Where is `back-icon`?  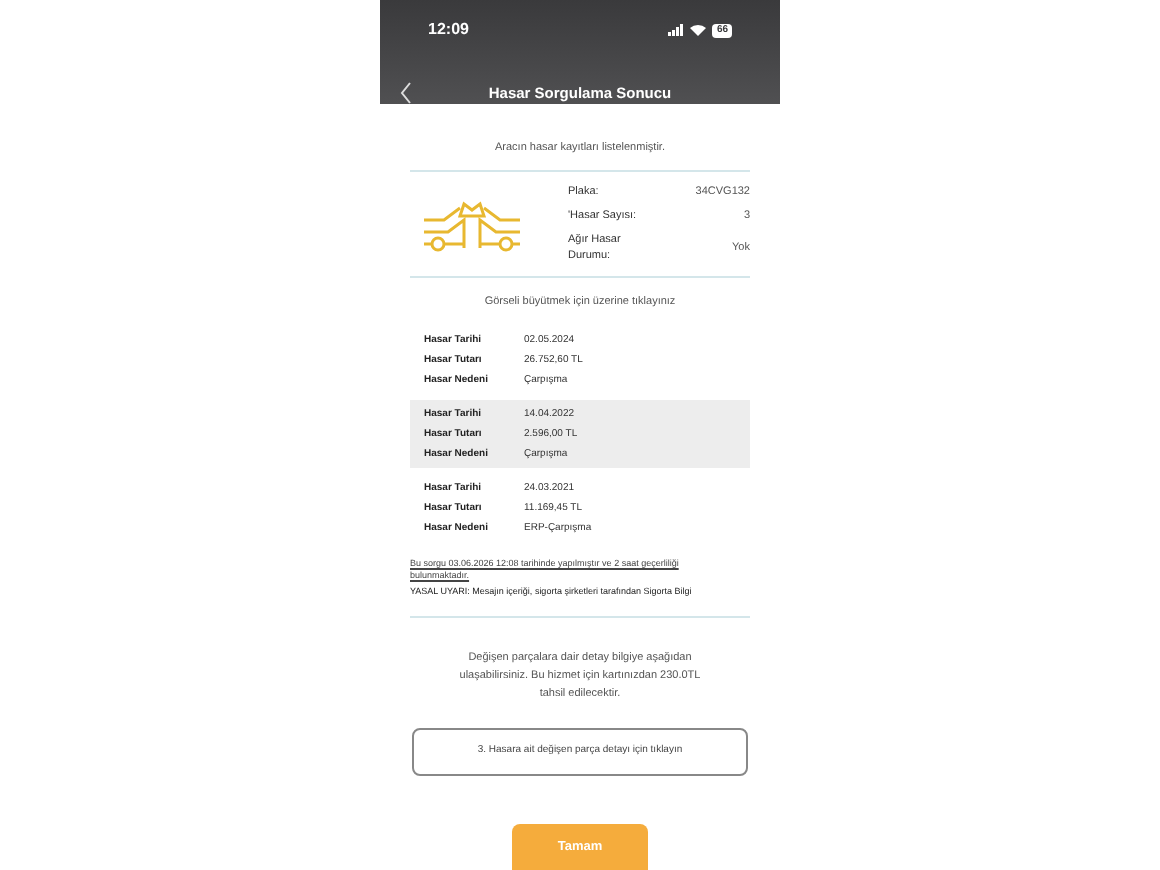 back-icon is located at coordinates (406, 93).